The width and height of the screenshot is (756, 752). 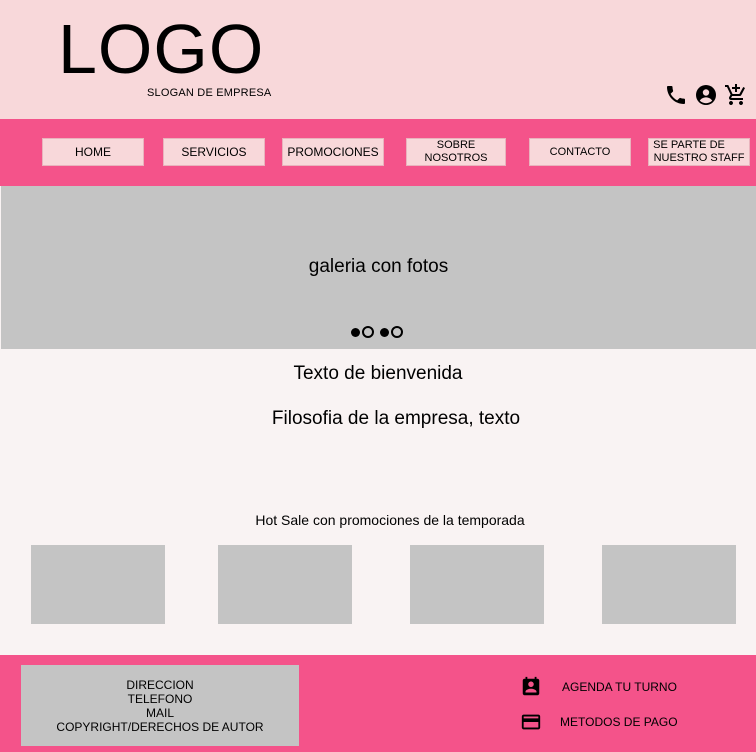 What do you see at coordinates (160, 684) in the screenshot?
I see `footer-address: DIRECCION` at bounding box center [160, 684].